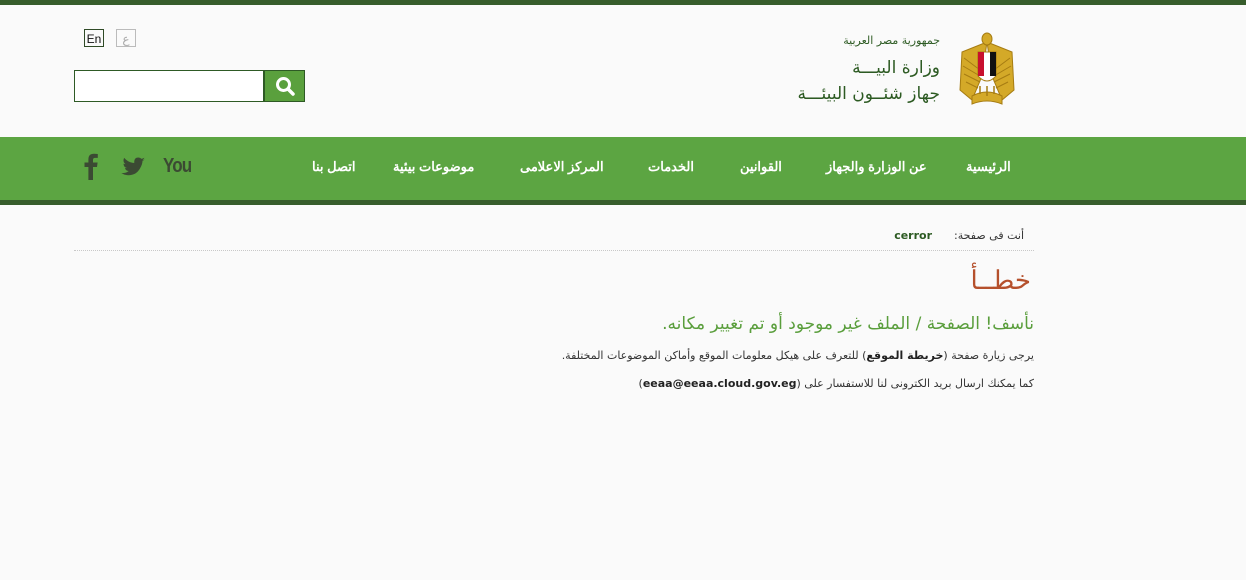 The width and height of the screenshot is (1246, 580). What do you see at coordinates (913, 235) in the screenshot?
I see `breadcrumb-current: cerror` at bounding box center [913, 235].